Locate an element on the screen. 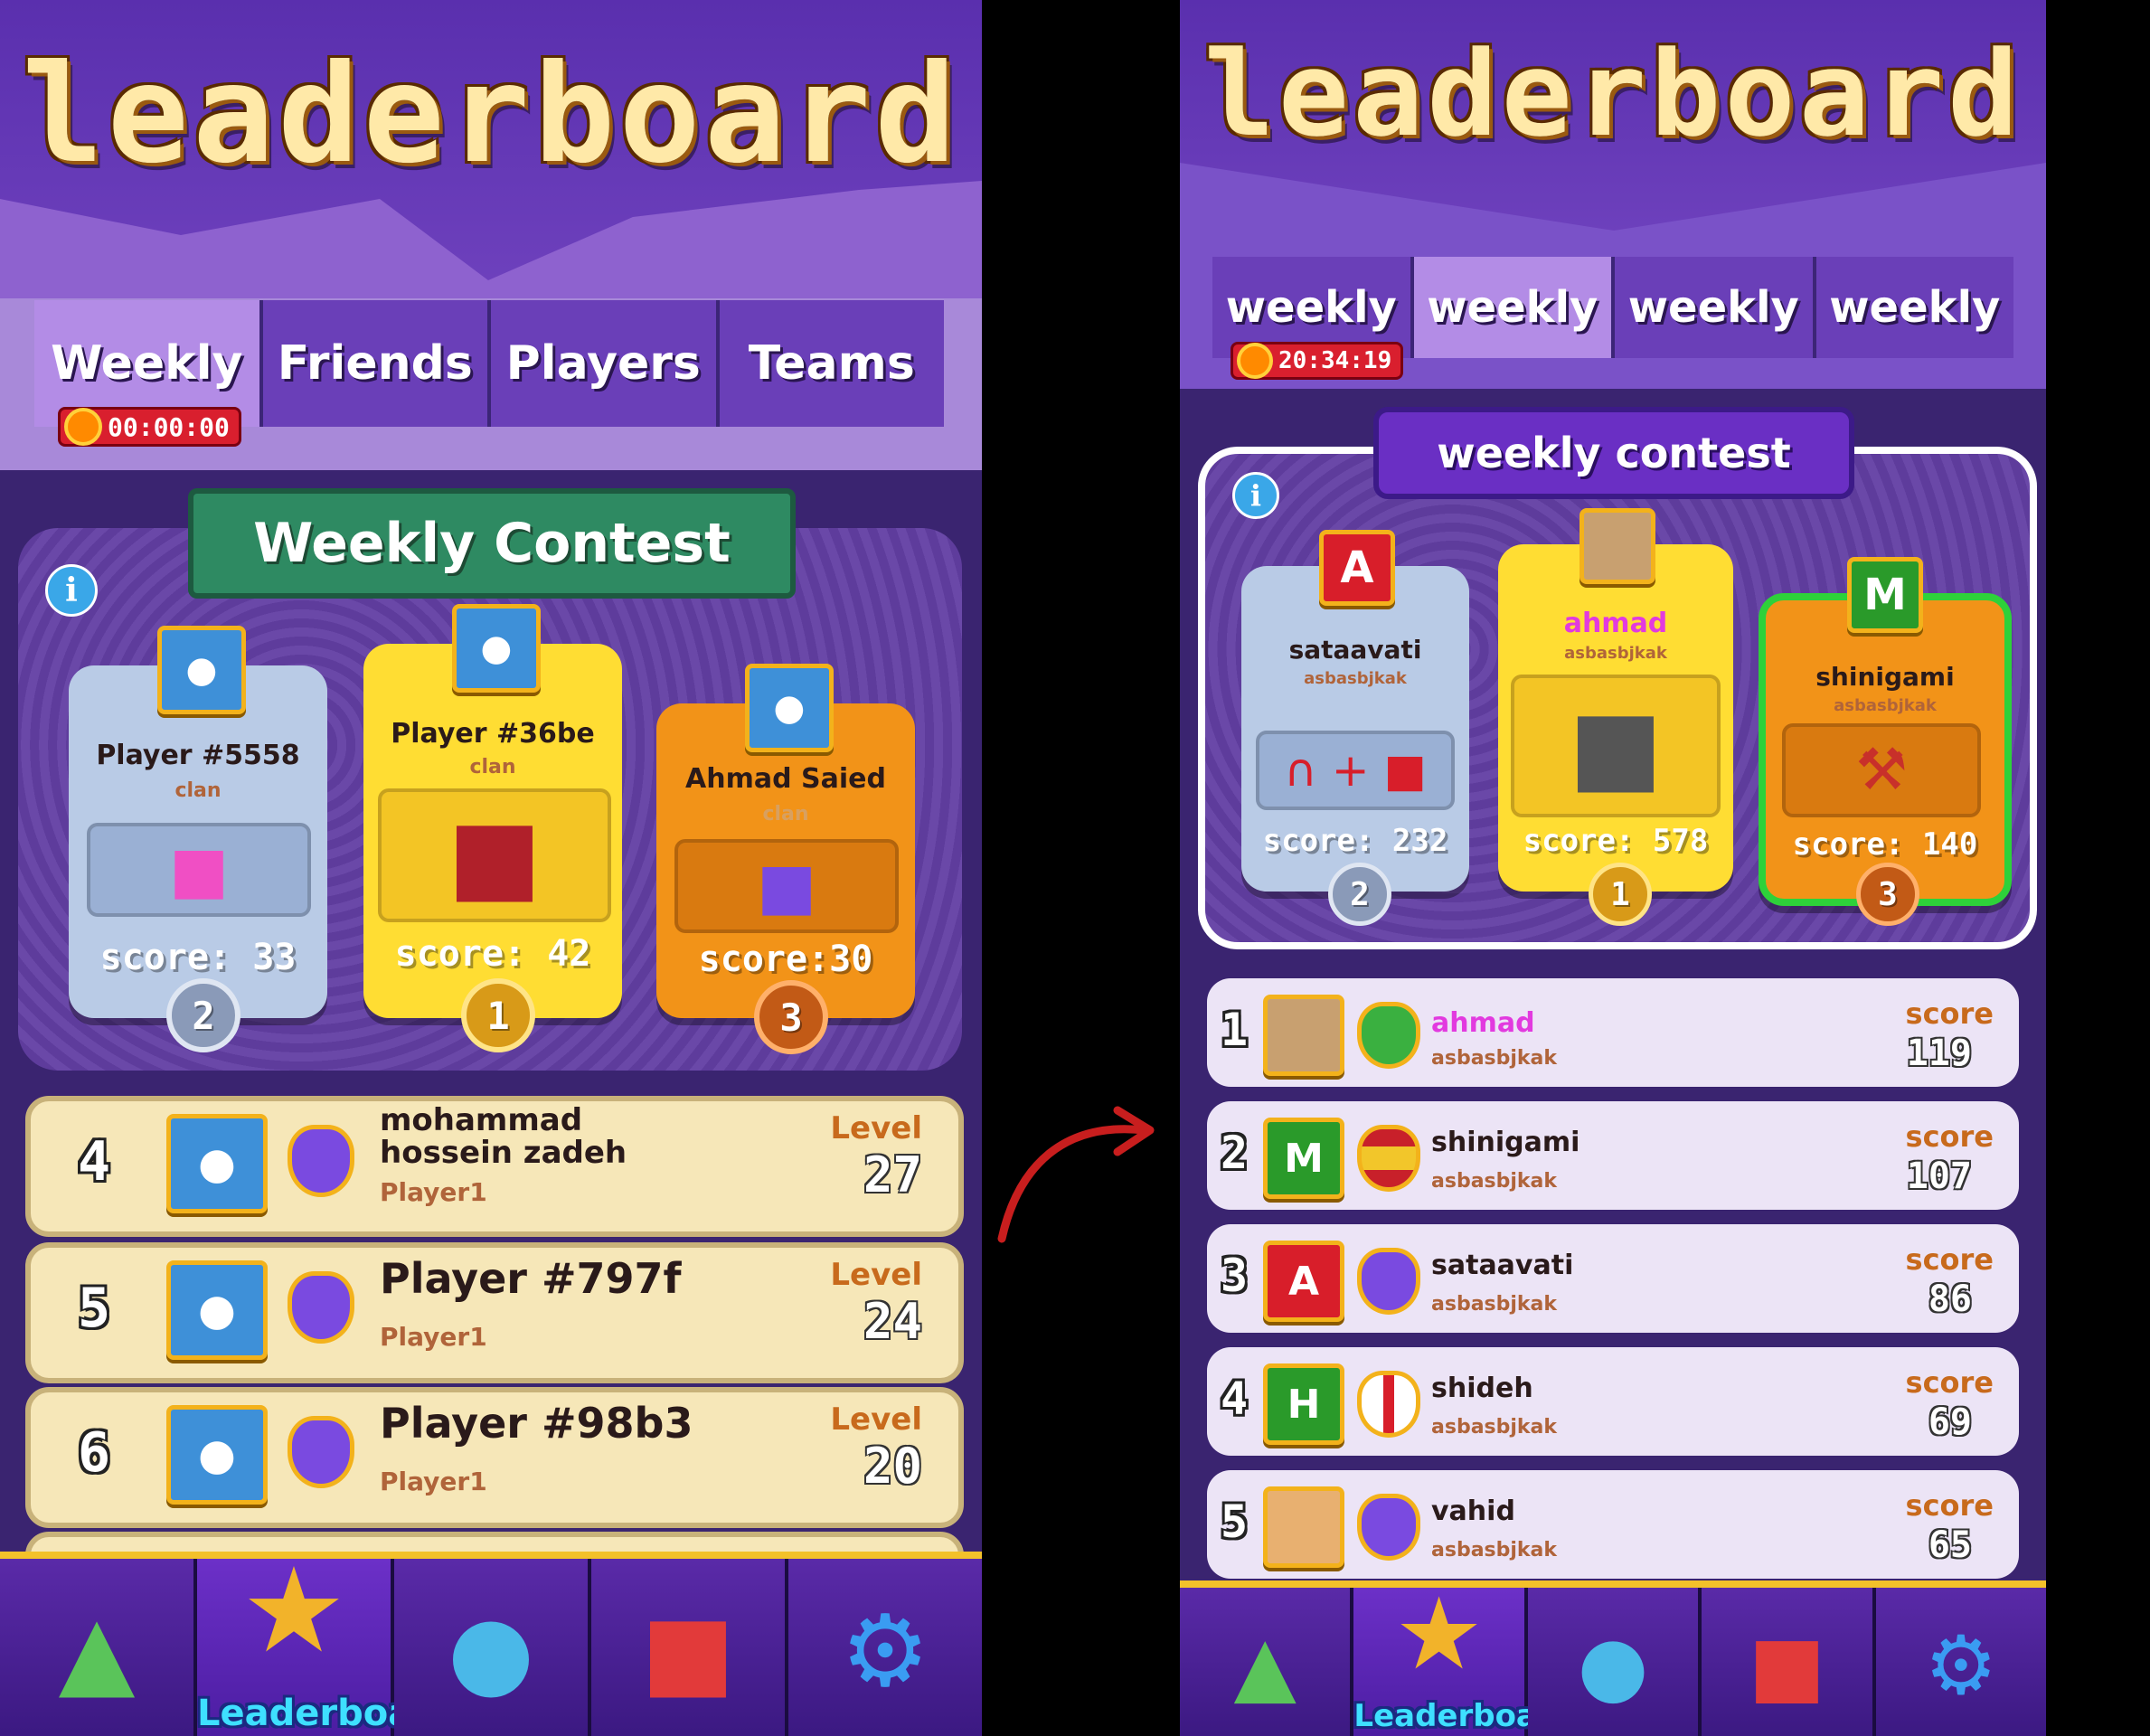 This screenshot has width=2150, height=1736. avatar is located at coordinates (1304, 1527).